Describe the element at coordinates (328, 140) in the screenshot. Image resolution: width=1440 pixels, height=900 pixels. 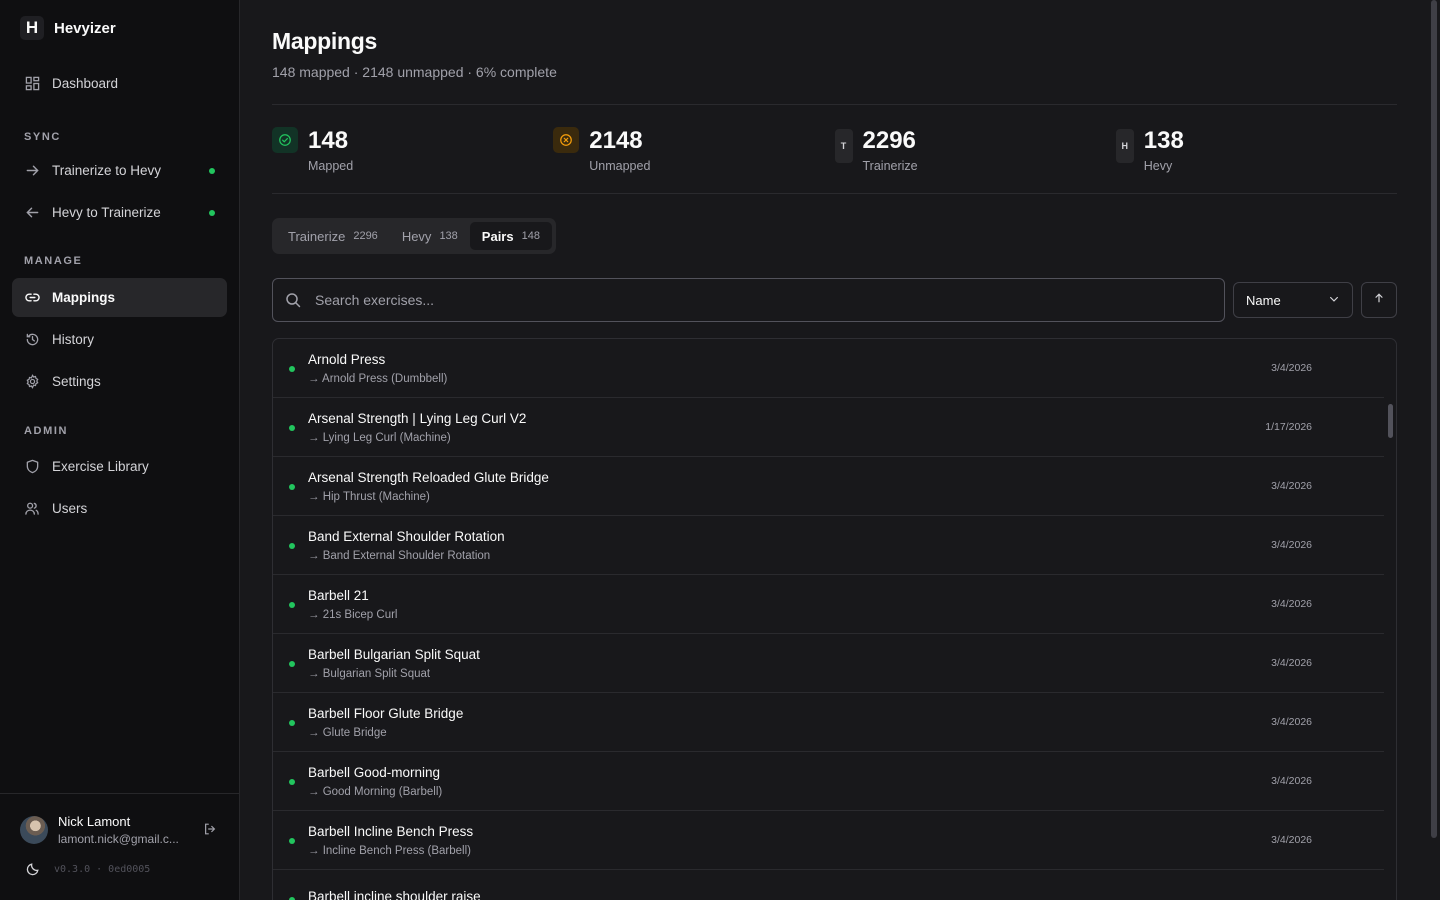
I see `stat-value: 148` at that location.